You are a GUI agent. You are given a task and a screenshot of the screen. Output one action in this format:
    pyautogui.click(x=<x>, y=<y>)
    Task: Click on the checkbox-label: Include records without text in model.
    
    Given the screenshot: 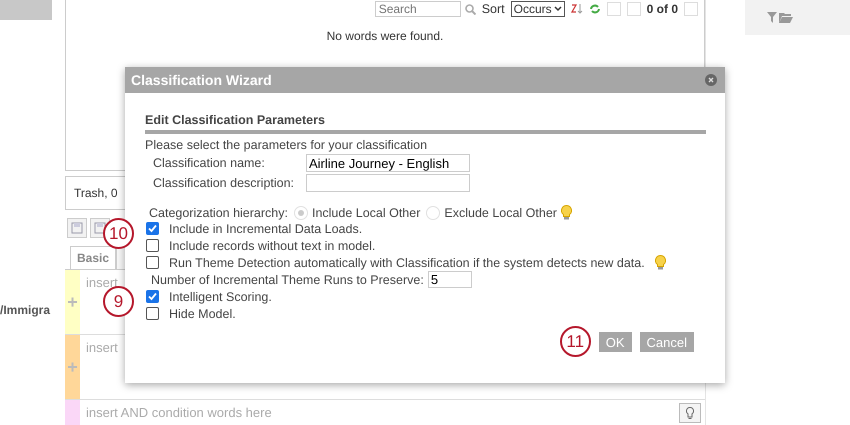 What is the action you would take?
    pyautogui.click(x=272, y=245)
    